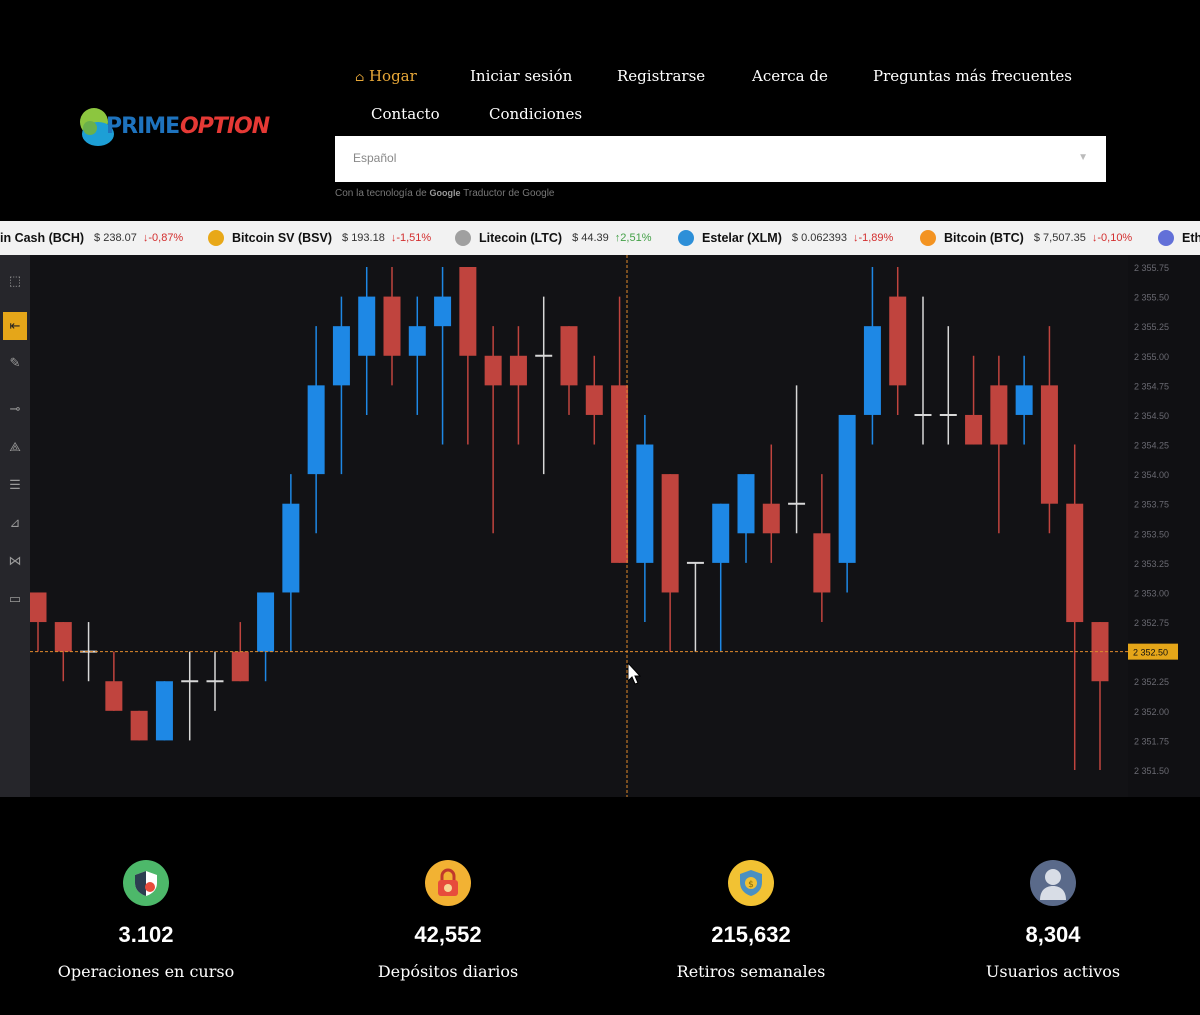 The height and width of the screenshot is (1015, 1200). Describe the element at coordinates (146, 920) in the screenshot. I see `stat-operations: 3.102 Operaciones en curso` at that location.